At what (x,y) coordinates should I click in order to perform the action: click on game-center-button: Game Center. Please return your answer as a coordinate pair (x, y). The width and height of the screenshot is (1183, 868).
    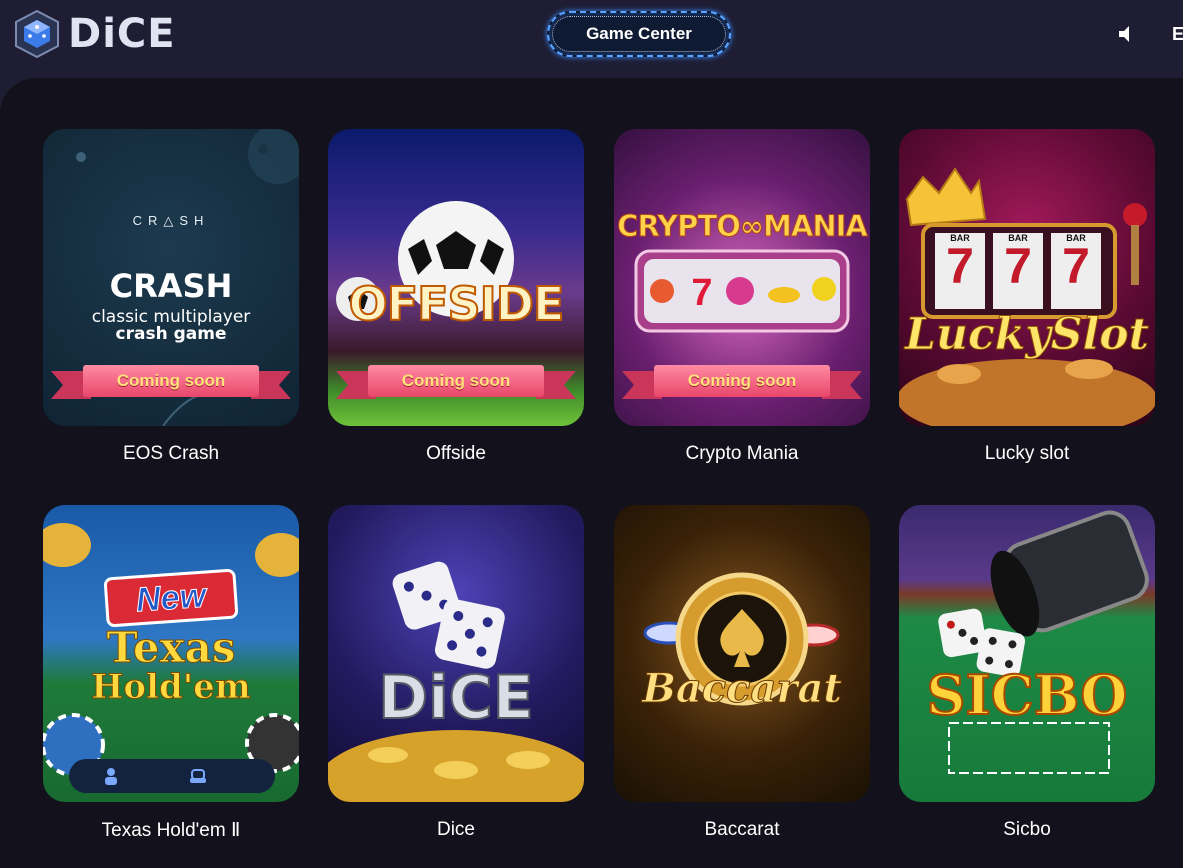
    Looking at the image, I should click on (639, 34).